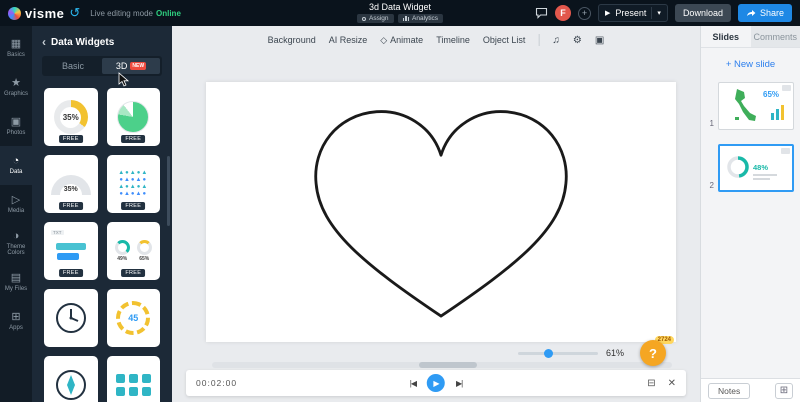 The height and width of the screenshot is (402, 800). I want to click on live-mode-label: Live editing mode, so click(121, 13).